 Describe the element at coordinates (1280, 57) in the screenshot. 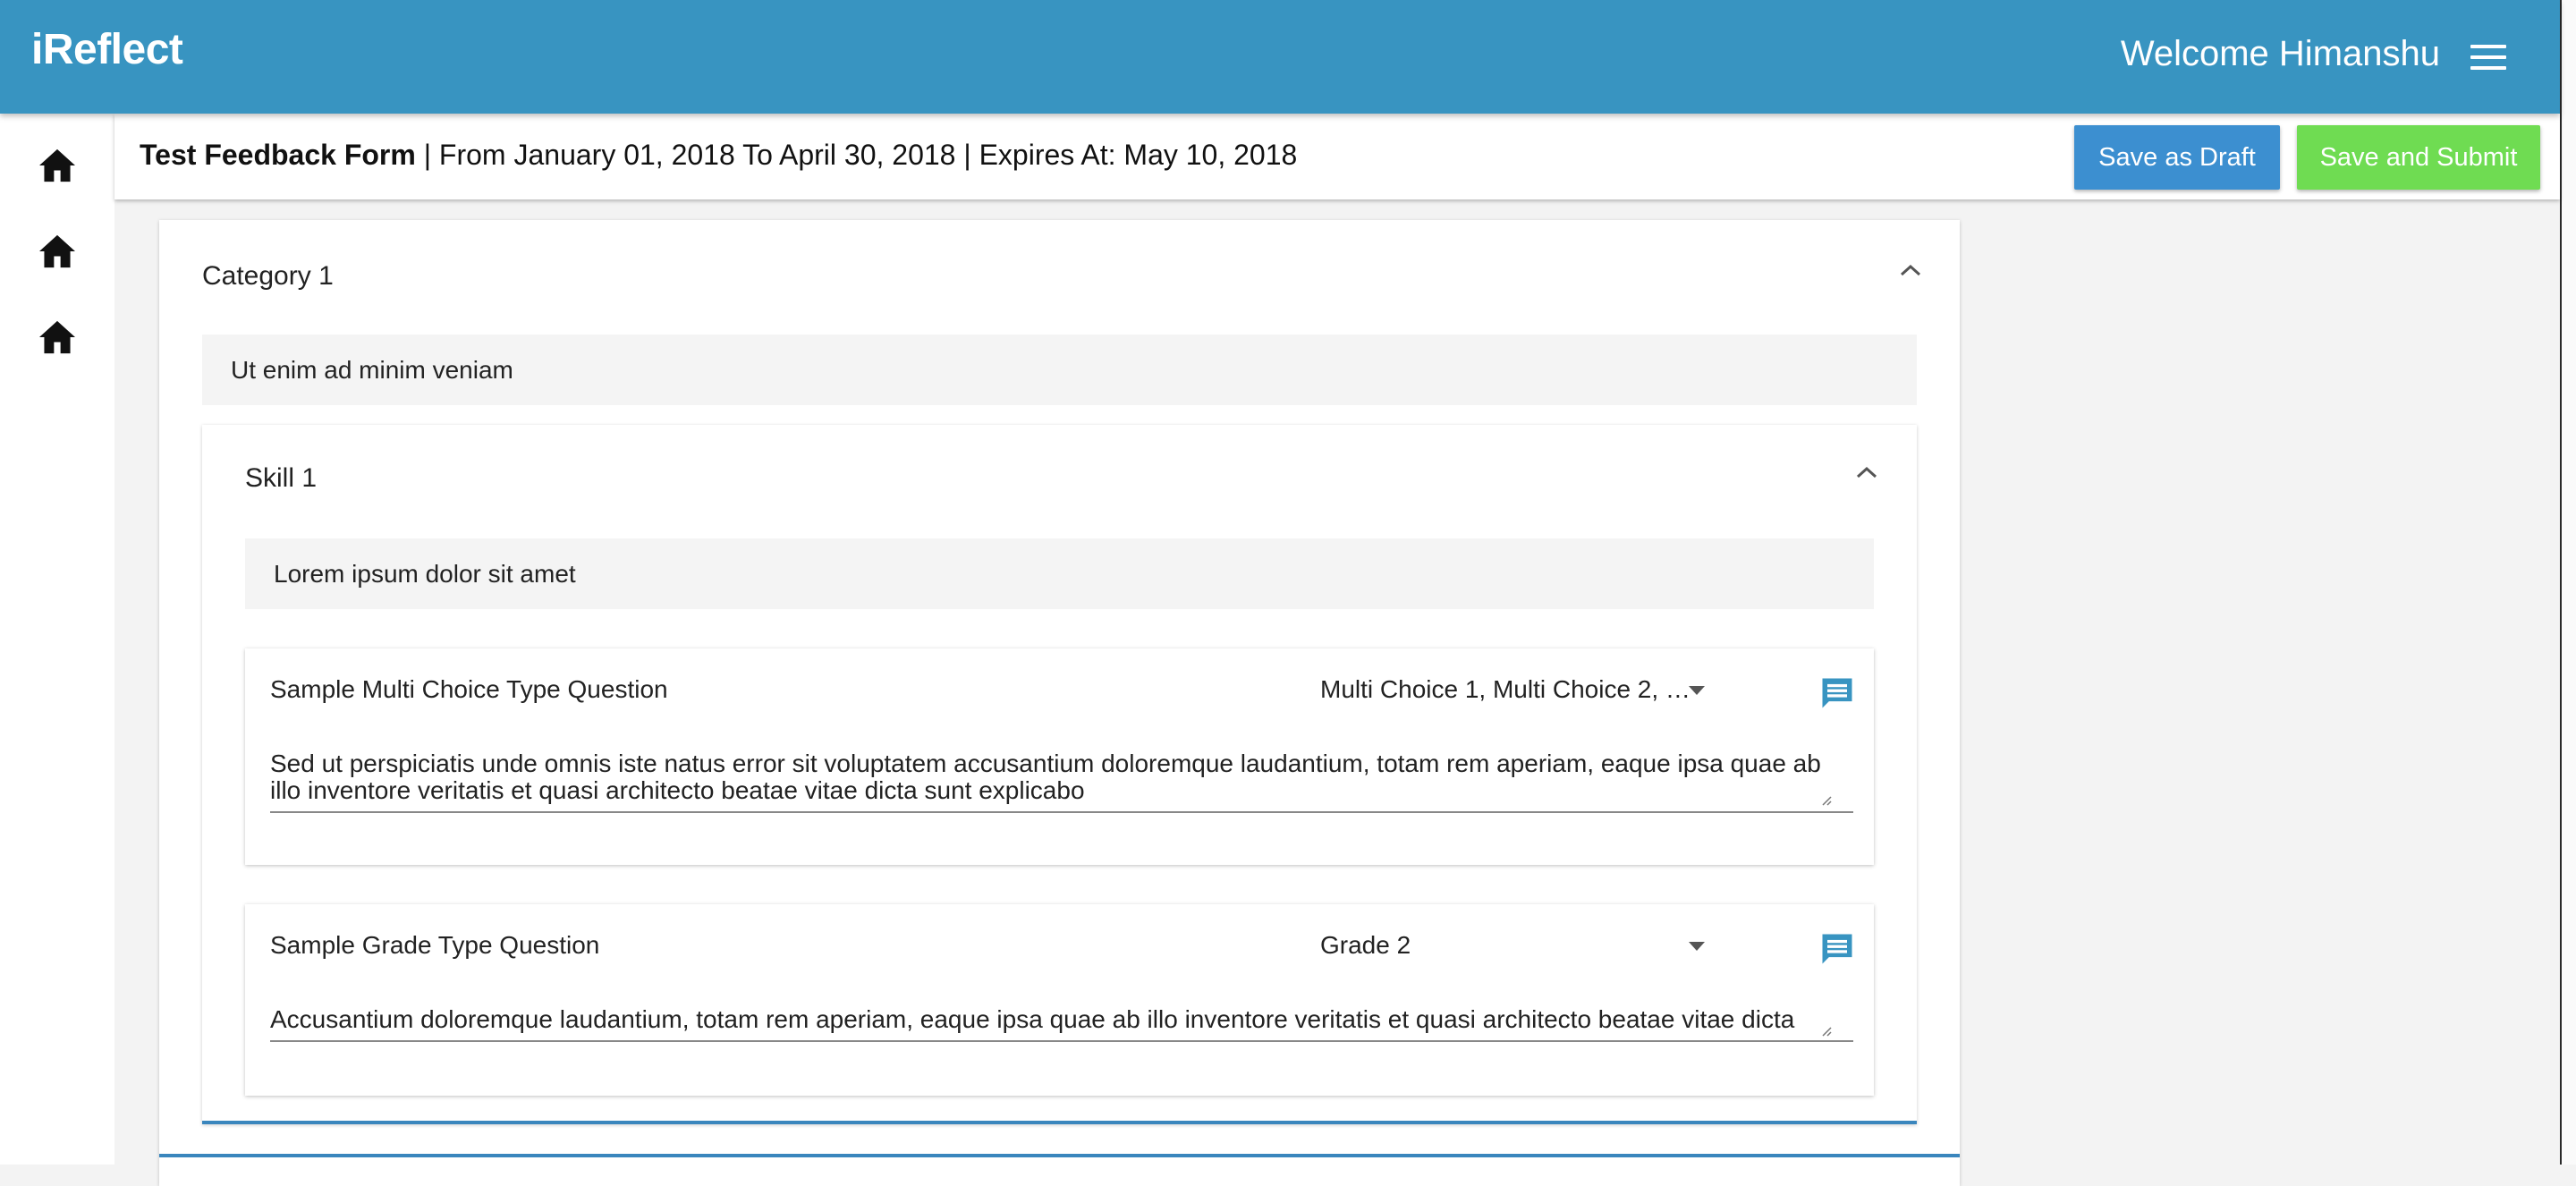

I see `app-header: iReflect Welcome Himanshu` at that location.